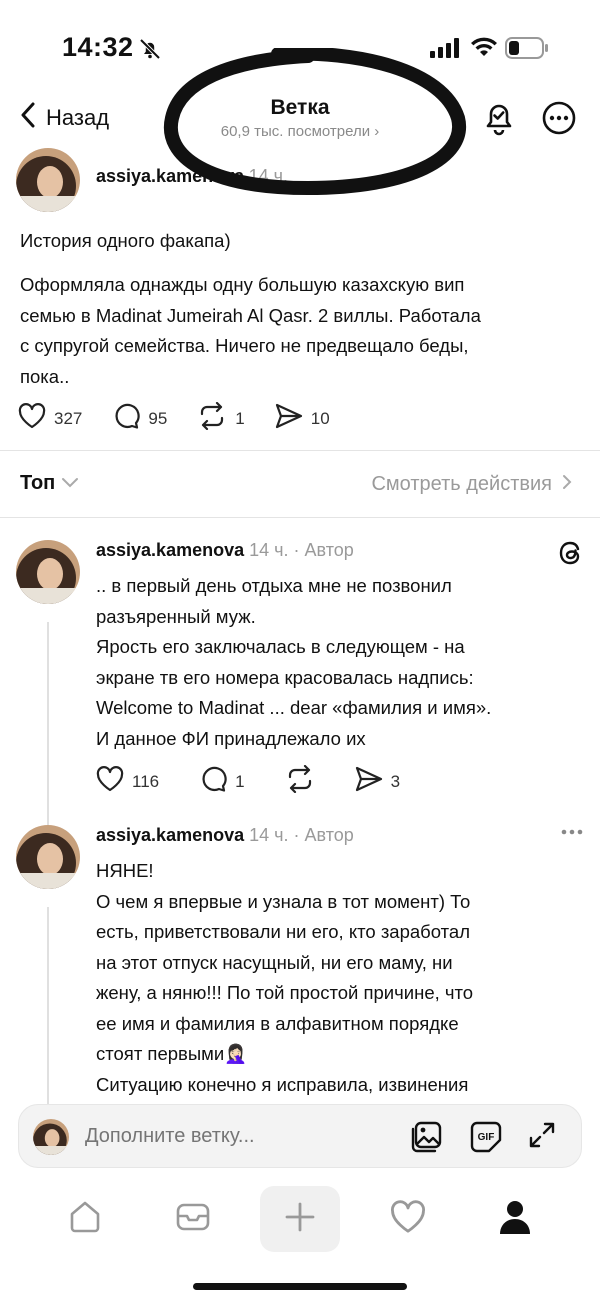  I want to click on chevron-down-icon, so click(70, 483).